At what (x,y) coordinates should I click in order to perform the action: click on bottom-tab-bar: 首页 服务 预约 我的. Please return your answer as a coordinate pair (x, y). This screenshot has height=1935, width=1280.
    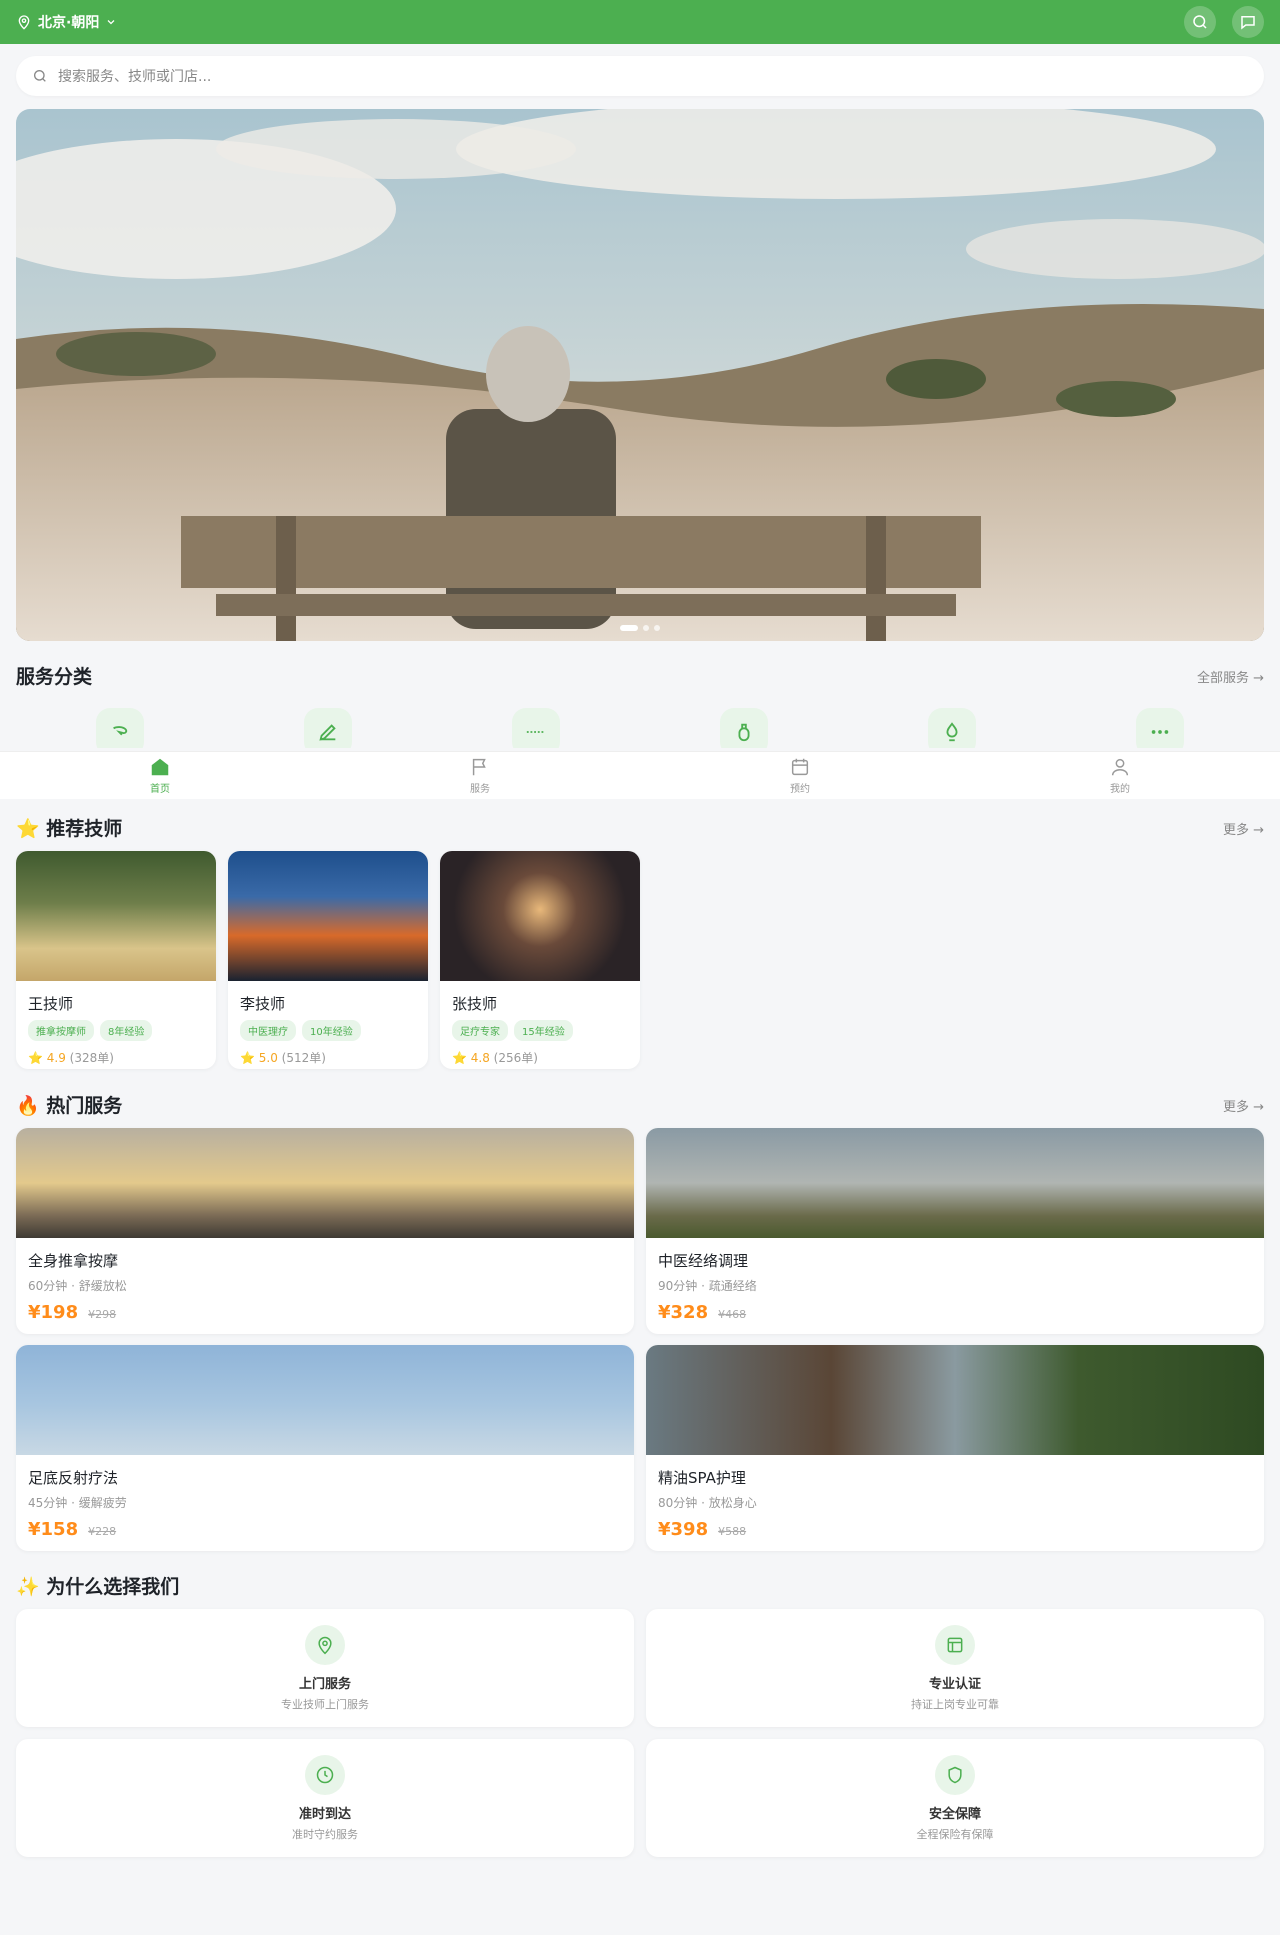
    Looking at the image, I should click on (640, 775).